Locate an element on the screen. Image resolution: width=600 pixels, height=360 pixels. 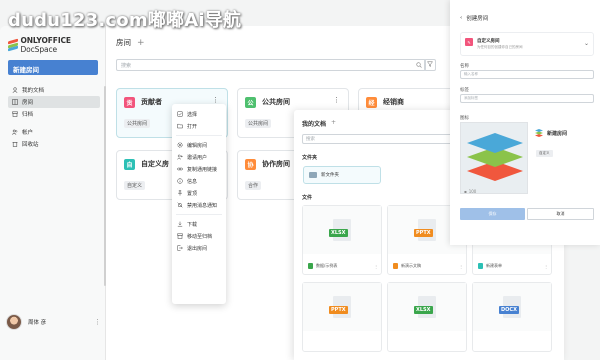
docx-file-icon: DOCX is located at coordinates (510, 307).